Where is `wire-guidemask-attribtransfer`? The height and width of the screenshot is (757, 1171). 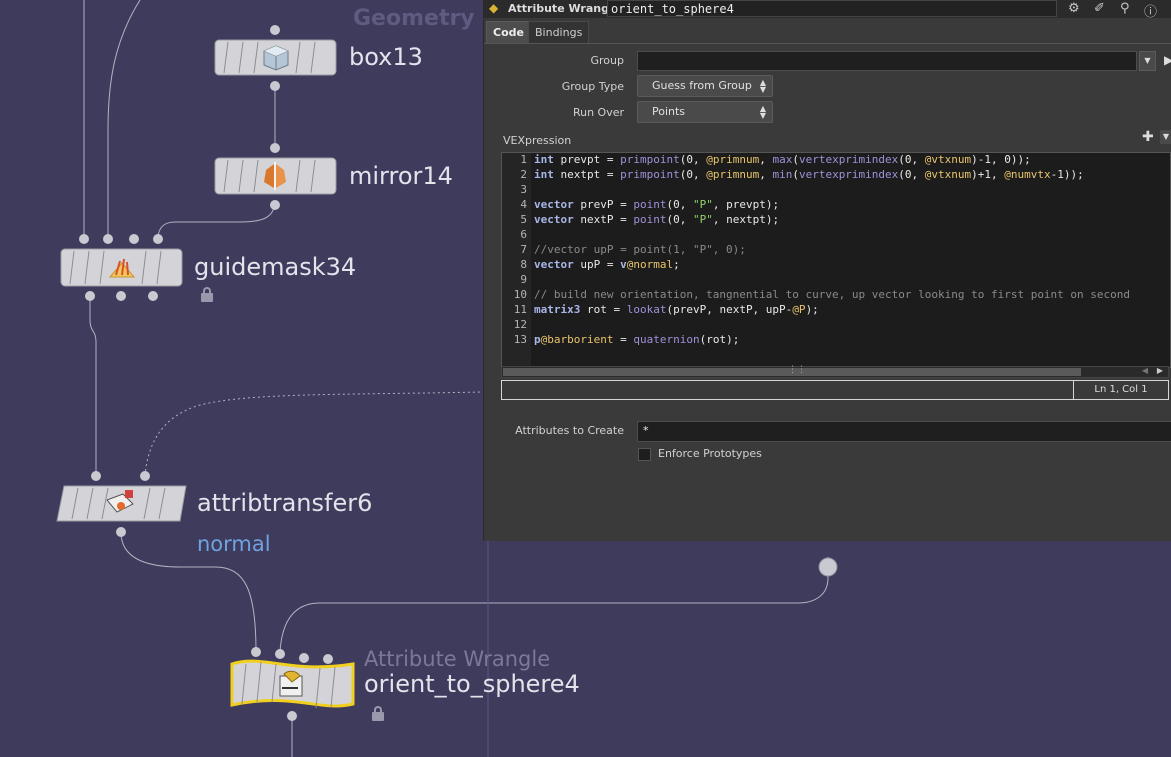
wire-guidemask-attribtransfer is located at coordinates (93, 386).